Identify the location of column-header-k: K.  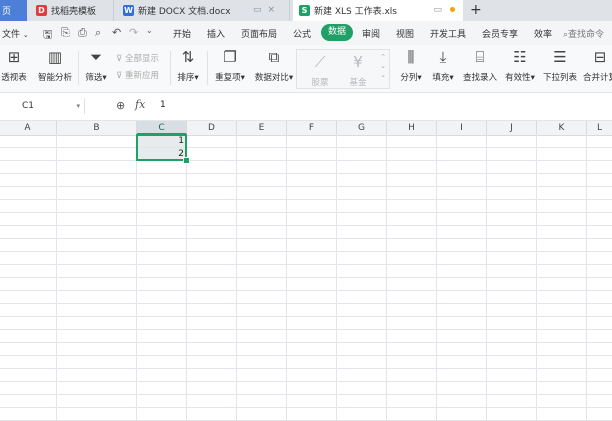
(562, 128).